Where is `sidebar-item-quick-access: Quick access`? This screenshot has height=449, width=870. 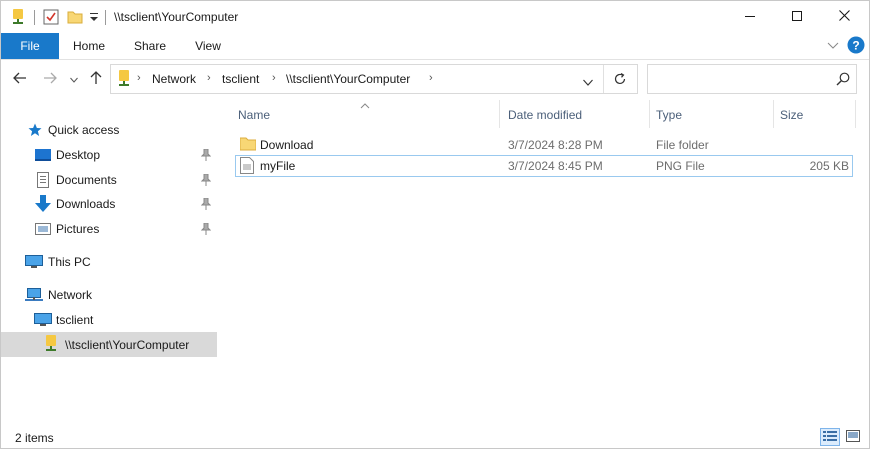 sidebar-item-quick-access: Quick access is located at coordinates (109, 130).